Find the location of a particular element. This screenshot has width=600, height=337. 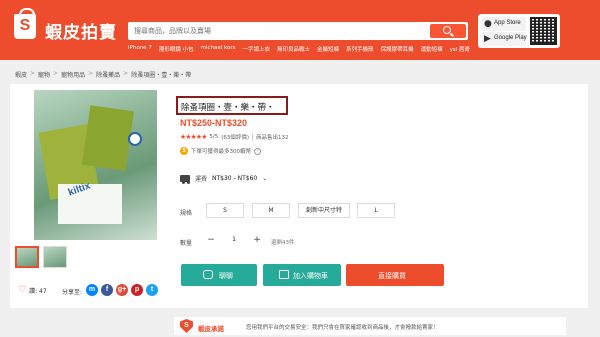

shield-icon: S is located at coordinates (186, 326).